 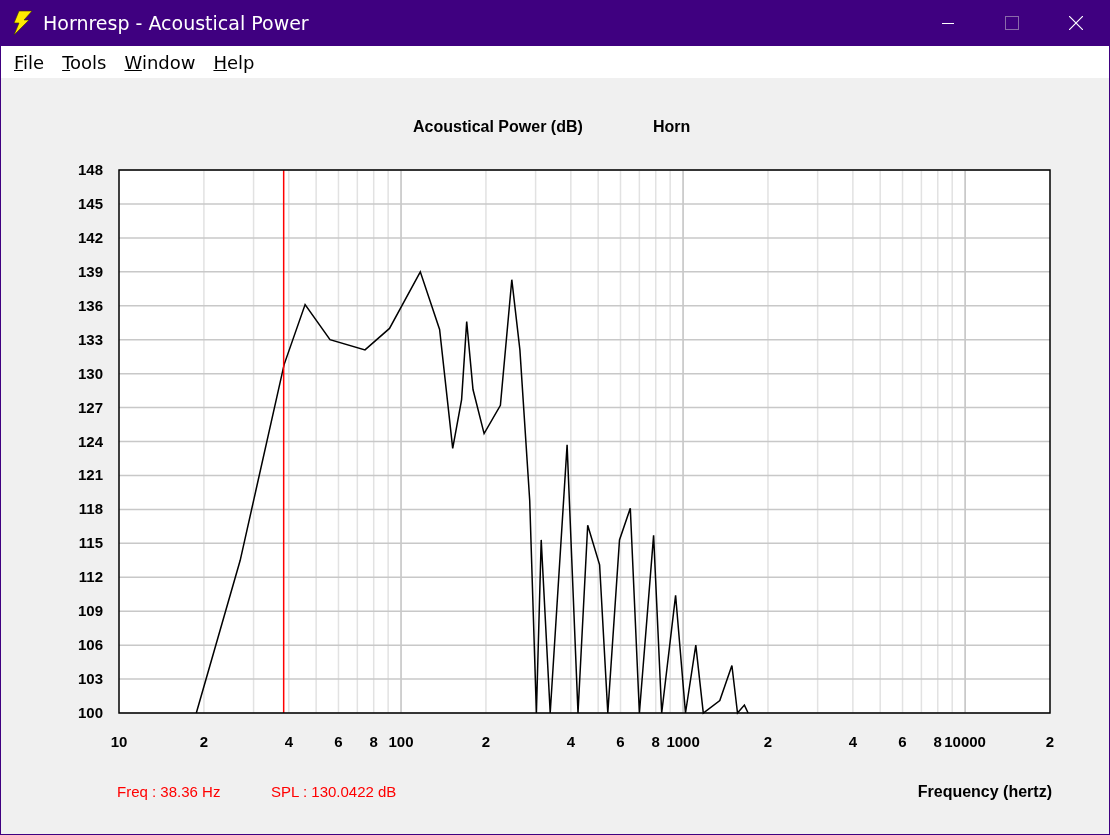 I want to click on y-tick-label: 118, so click(x=90, y=509).